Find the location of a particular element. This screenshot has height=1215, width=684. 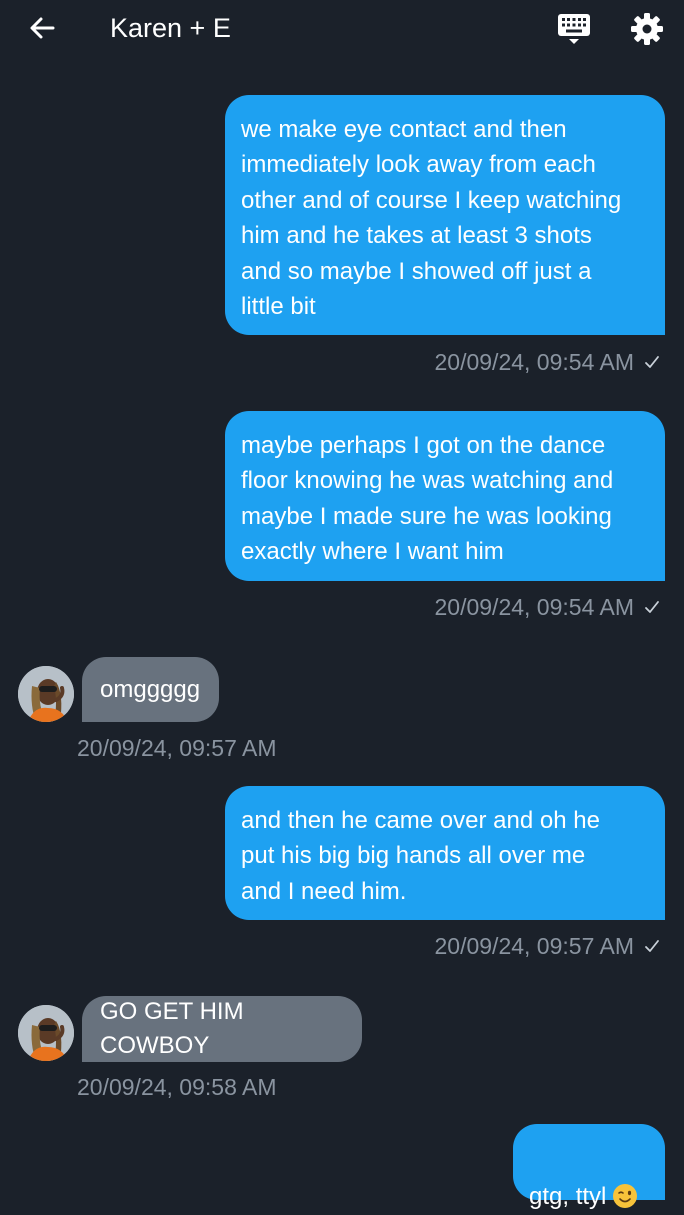

keyboard-button is located at coordinates (574, 29).